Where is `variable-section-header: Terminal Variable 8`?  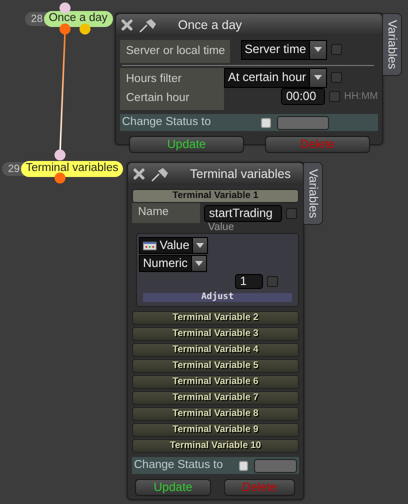 variable-section-header: Terminal Variable 8 is located at coordinates (215, 414).